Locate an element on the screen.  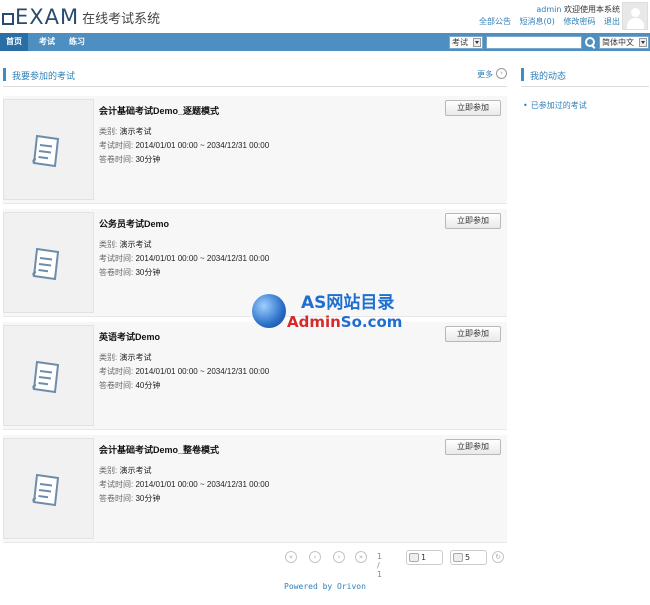
search-scope-value: 考试 is located at coordinates (460, 42).